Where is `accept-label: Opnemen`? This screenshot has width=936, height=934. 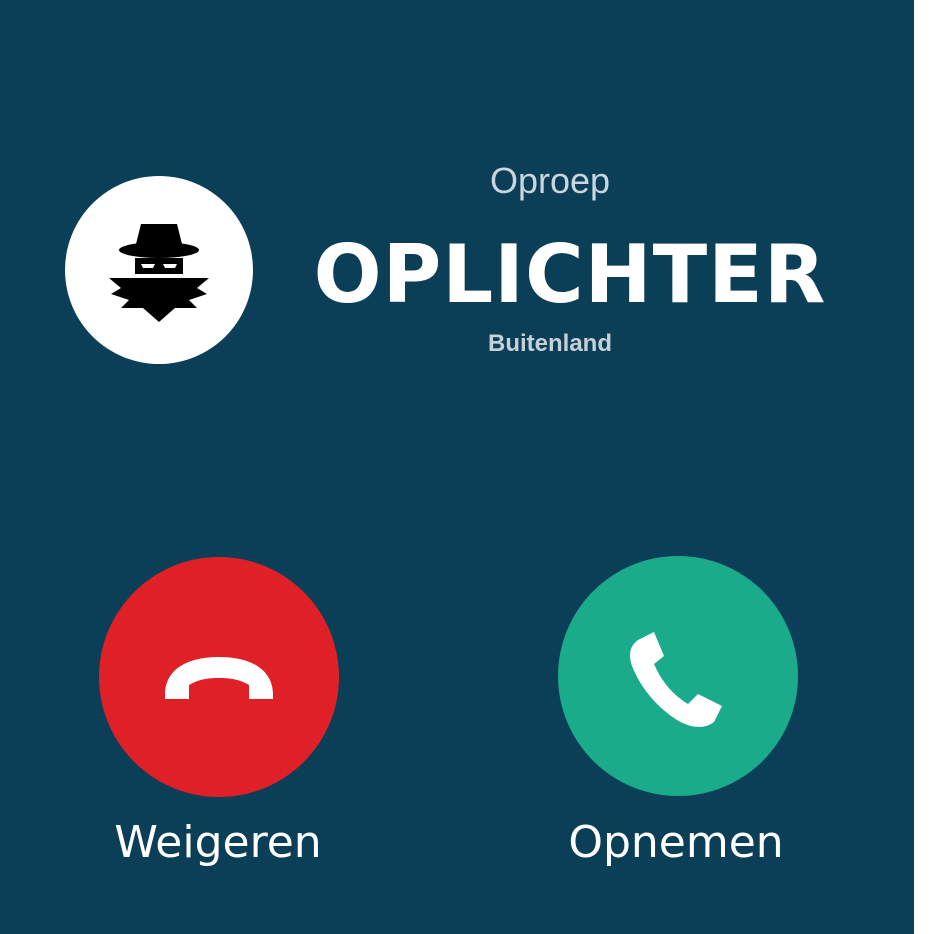
accept-label: Opnemen is located at coordinates (676, 842).